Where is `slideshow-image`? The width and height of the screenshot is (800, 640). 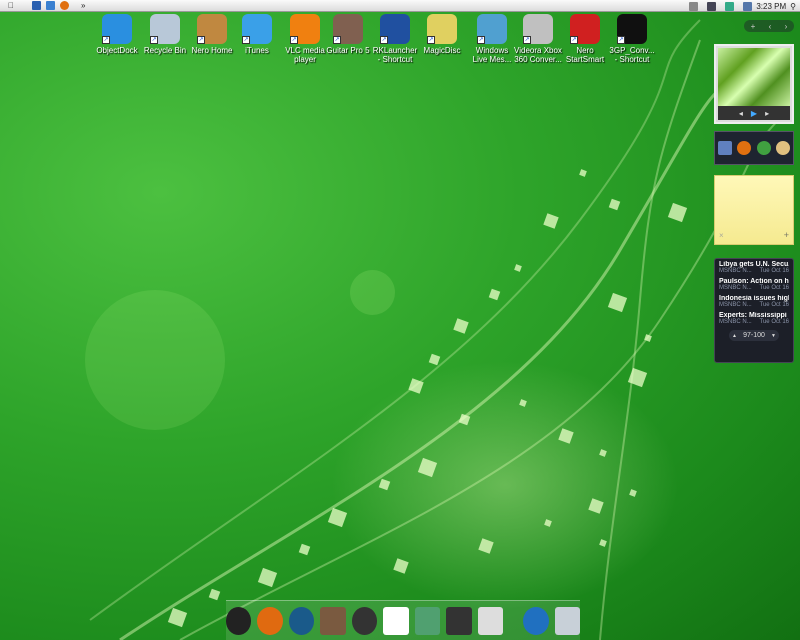 slideshow-image is located at coordinates (754, 77).